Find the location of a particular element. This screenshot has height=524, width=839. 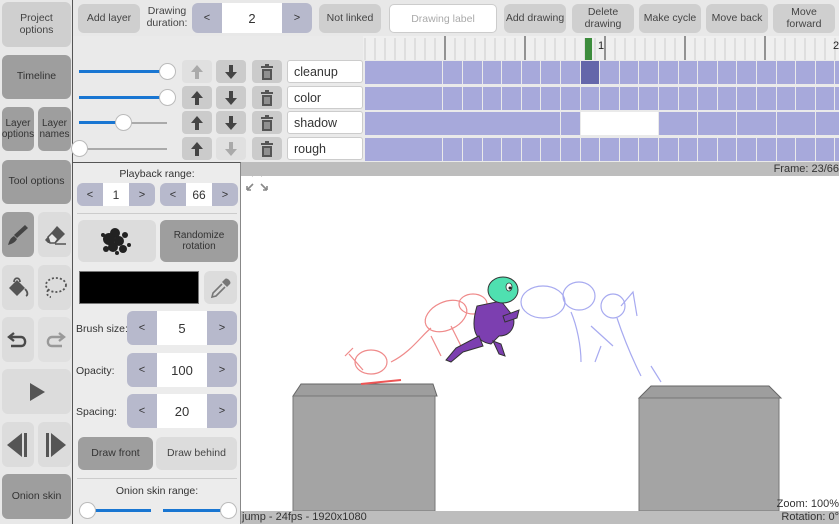

project-options-button: Project options is located at coordinates (36, 24).